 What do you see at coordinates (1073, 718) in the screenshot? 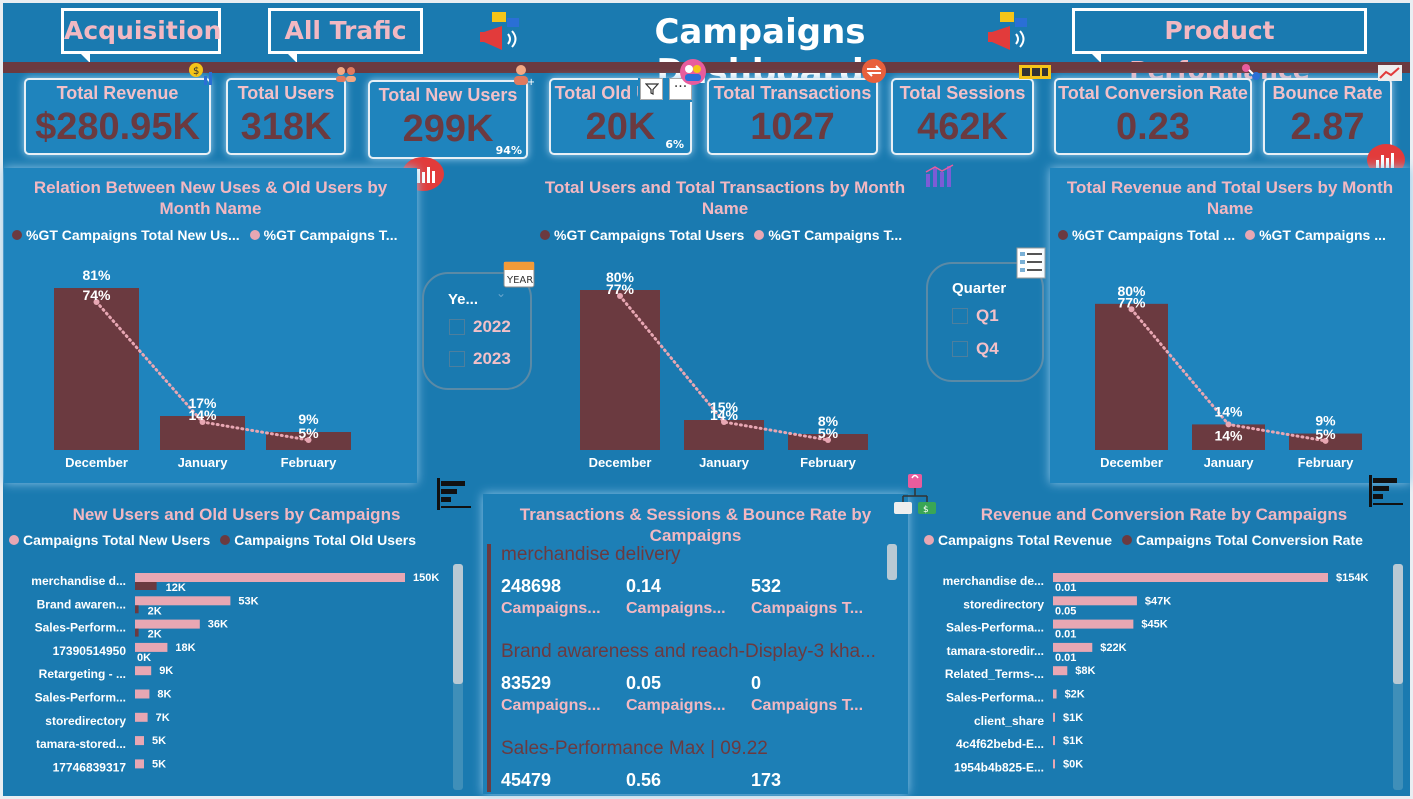
I see `bar-data-label: $1K` at bounding box center [1073, 718].